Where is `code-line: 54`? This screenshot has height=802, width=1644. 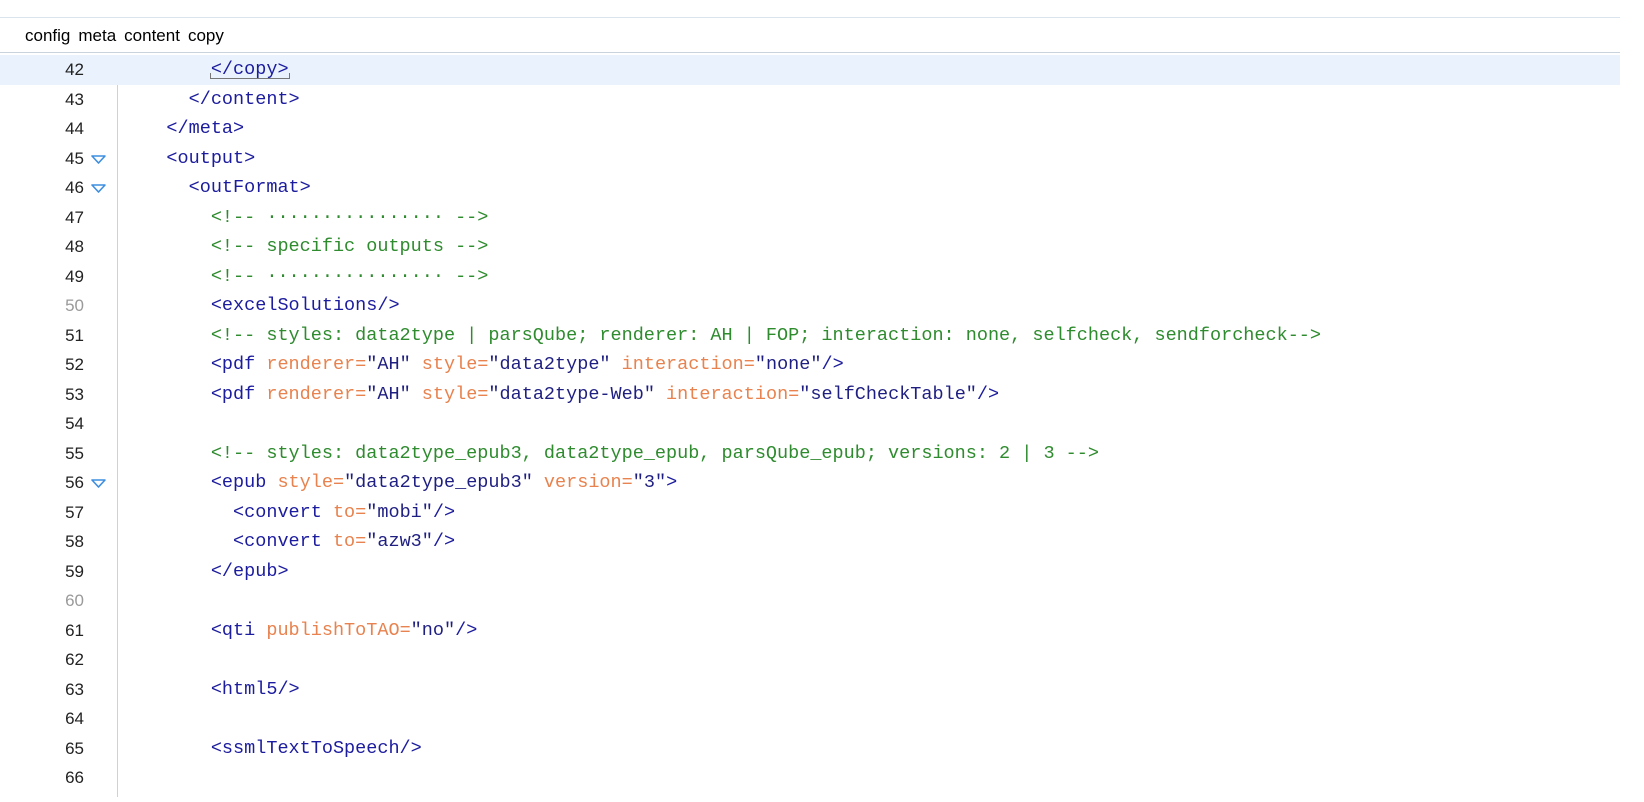
code-line: 54 is located at coordinates (810, 424).